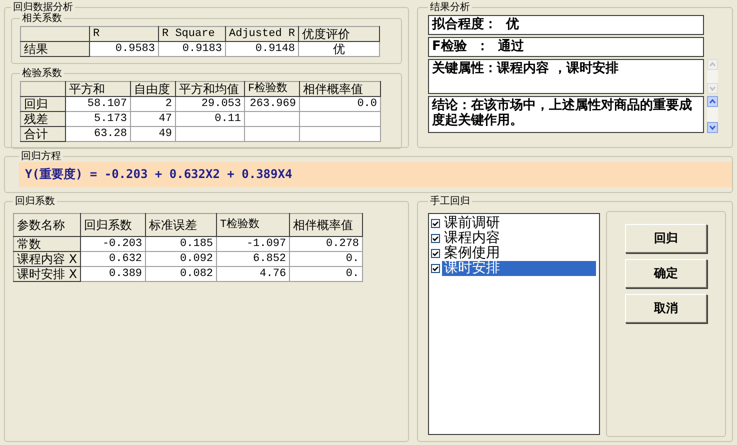  Describe the element at coordinates (339, 49) in the screenshot. I see `table-cell: 优` at that location.